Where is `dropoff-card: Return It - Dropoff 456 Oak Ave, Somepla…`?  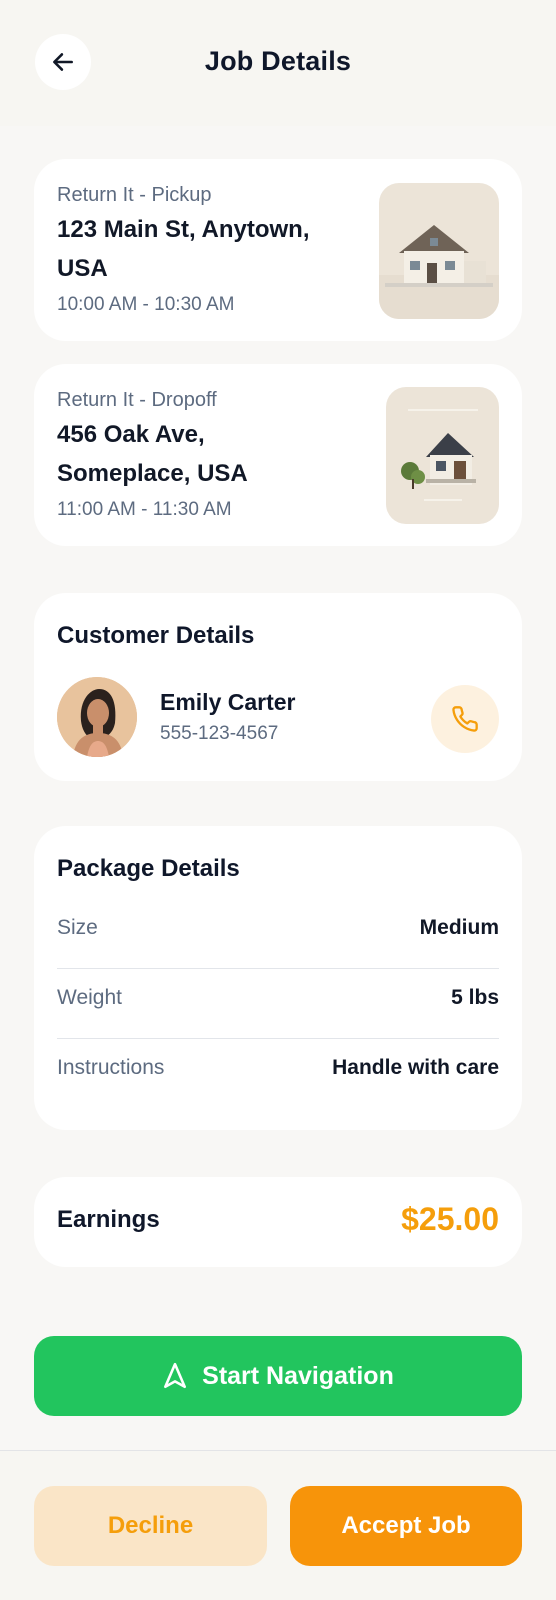 dropoff-card: Return It - Dropoff 456 Oak Ave, Somepla… is located at coordinates (278, 455).